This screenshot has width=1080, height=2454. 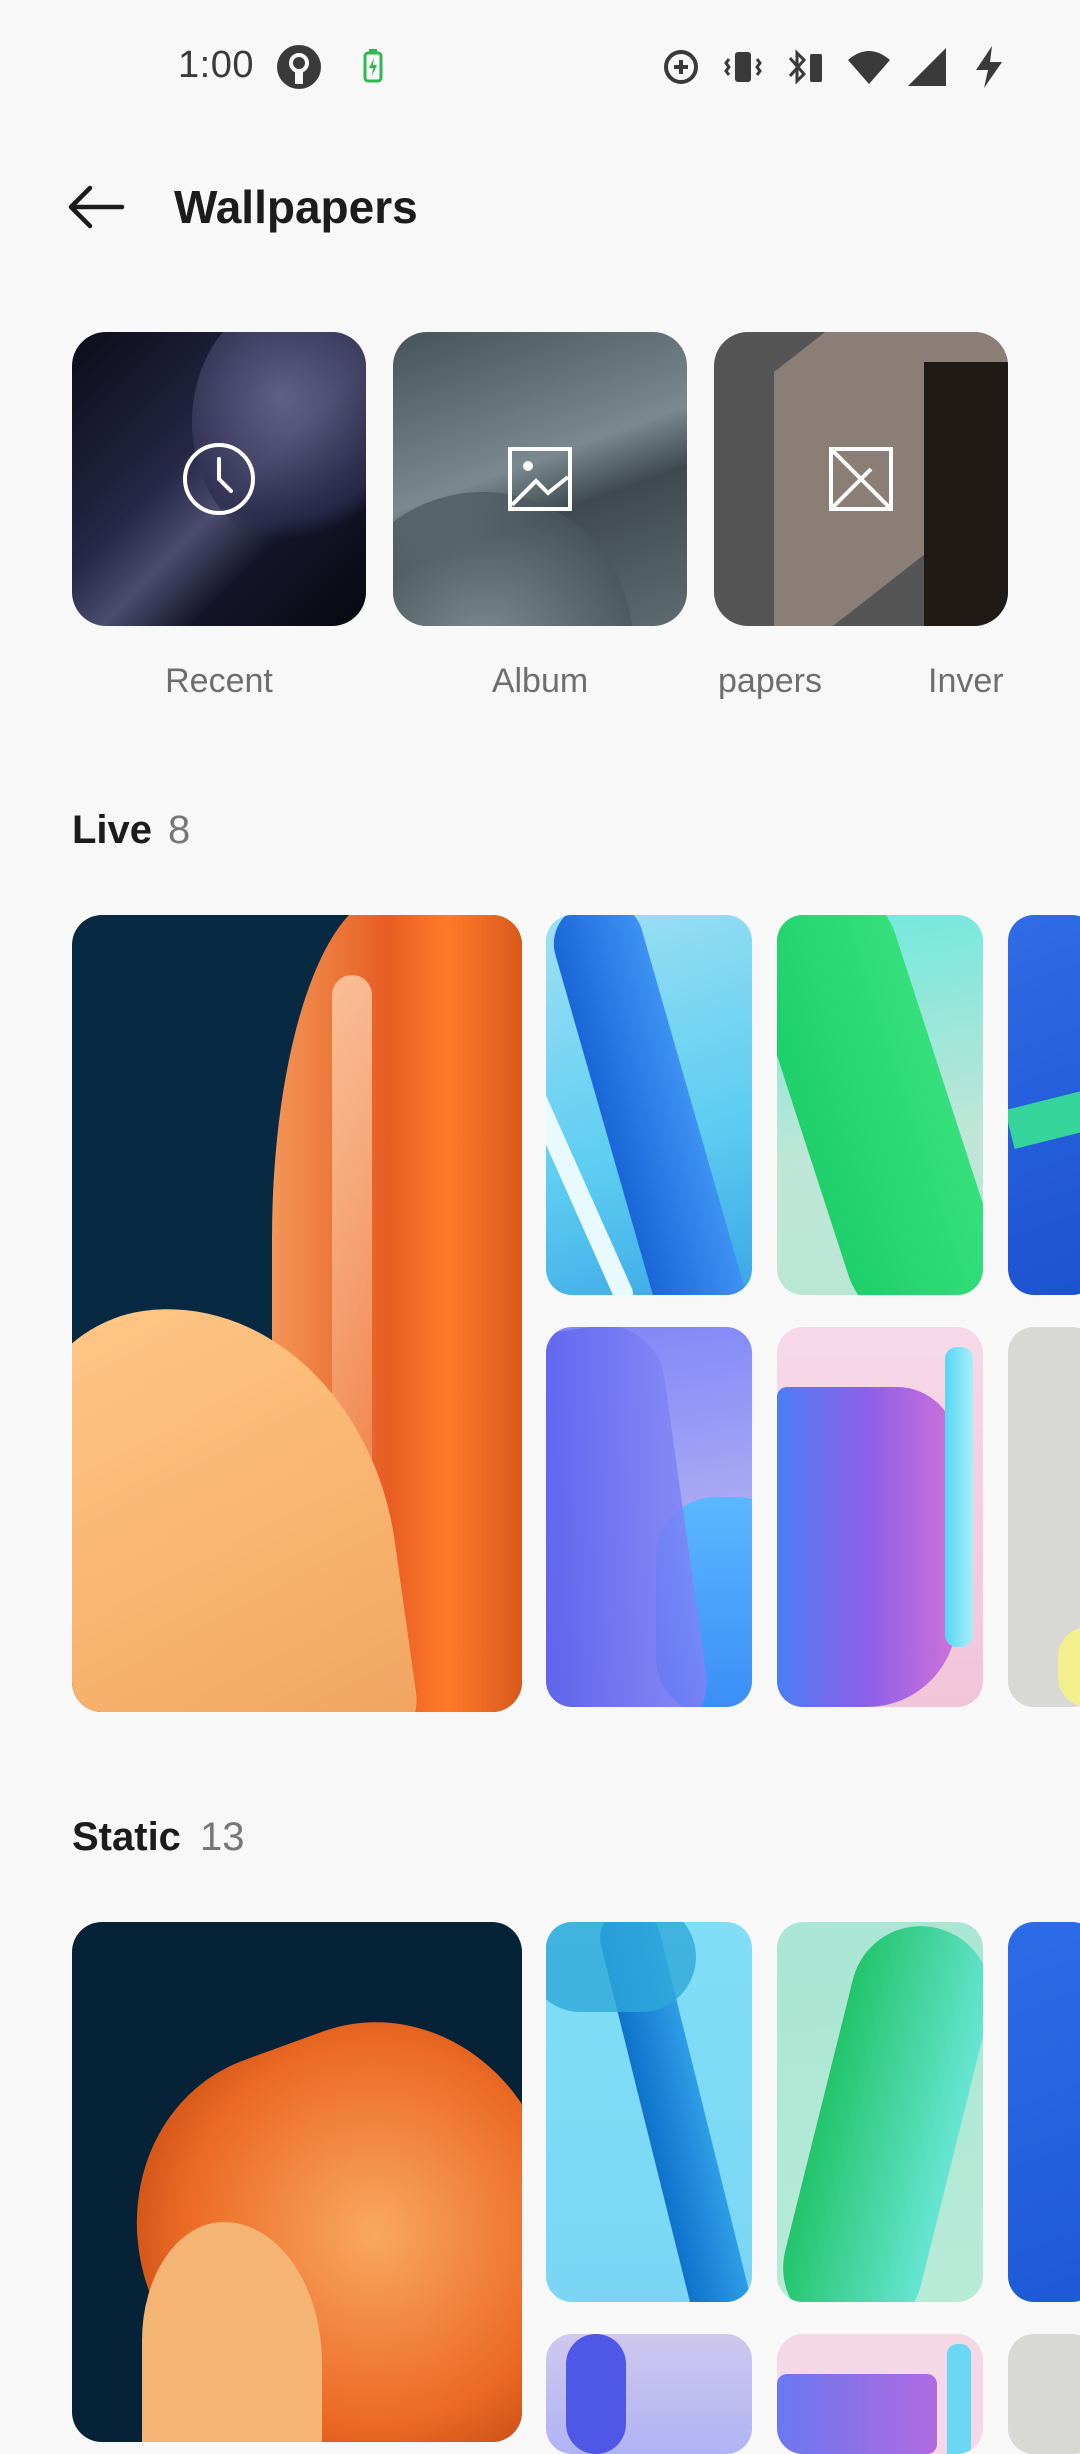 What do you see at coordinates (681, 67) in the screenshot?
I see `data-saver-icon` at bounding box center [681, 67].